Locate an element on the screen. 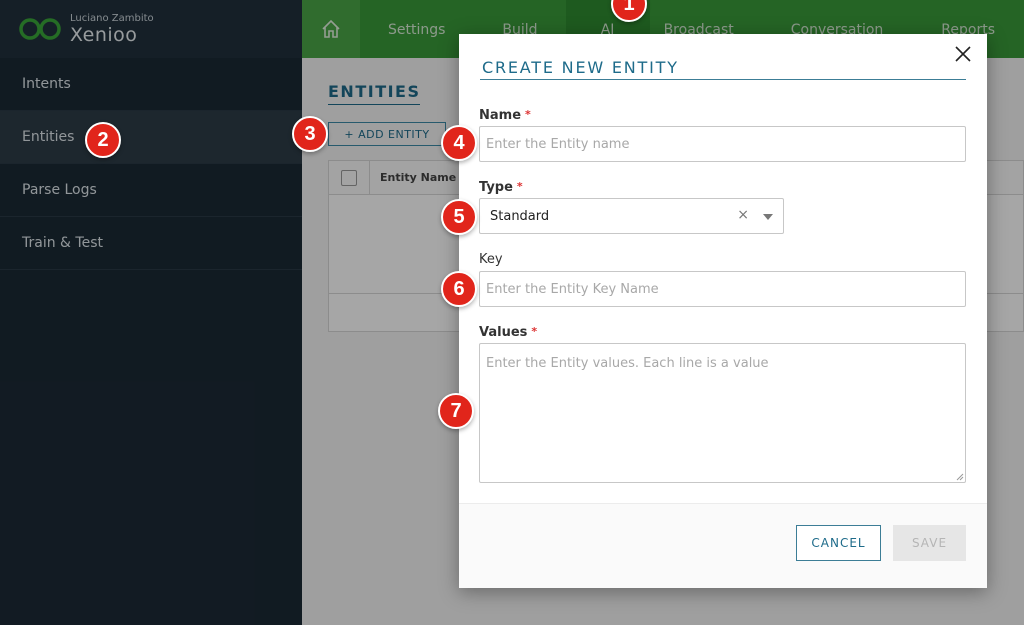 Image resolution: width=1024 pixels, height=625 pixels. type-label: Type * is located at coordinates (501, 187).